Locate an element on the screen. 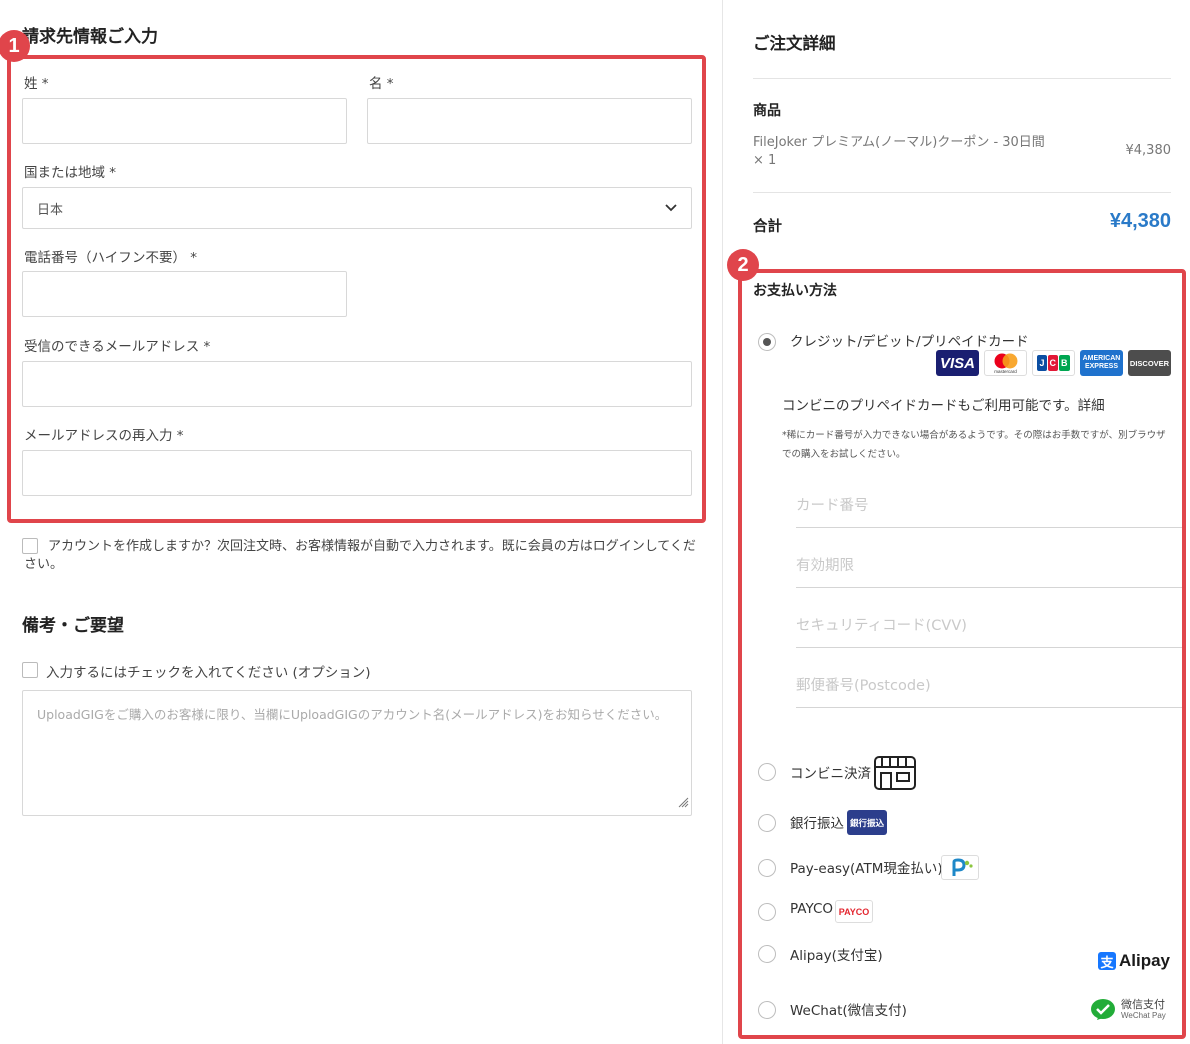 The image size is (1190, 1044). prepaid-note: コンビニのプリペイドカードもご利用可能です。詳細 is located at coordinates (943, 404).